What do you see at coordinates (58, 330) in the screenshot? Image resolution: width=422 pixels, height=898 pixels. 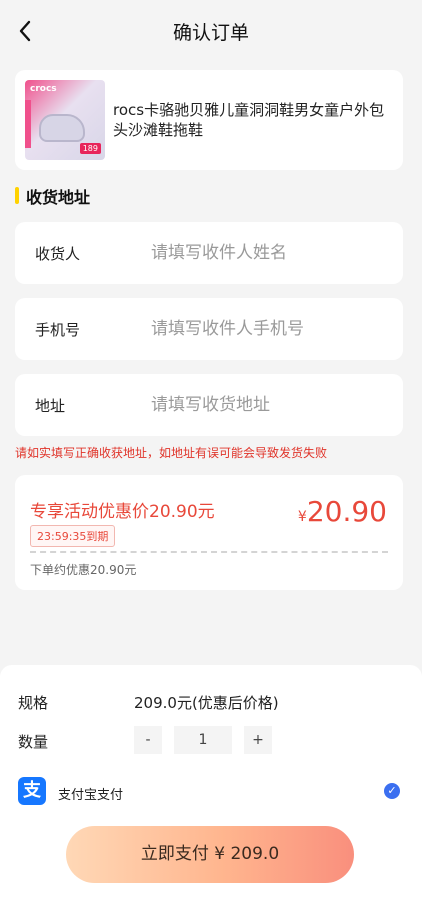 I see `phone-label: 手机号` at bounding box center [58, 330].